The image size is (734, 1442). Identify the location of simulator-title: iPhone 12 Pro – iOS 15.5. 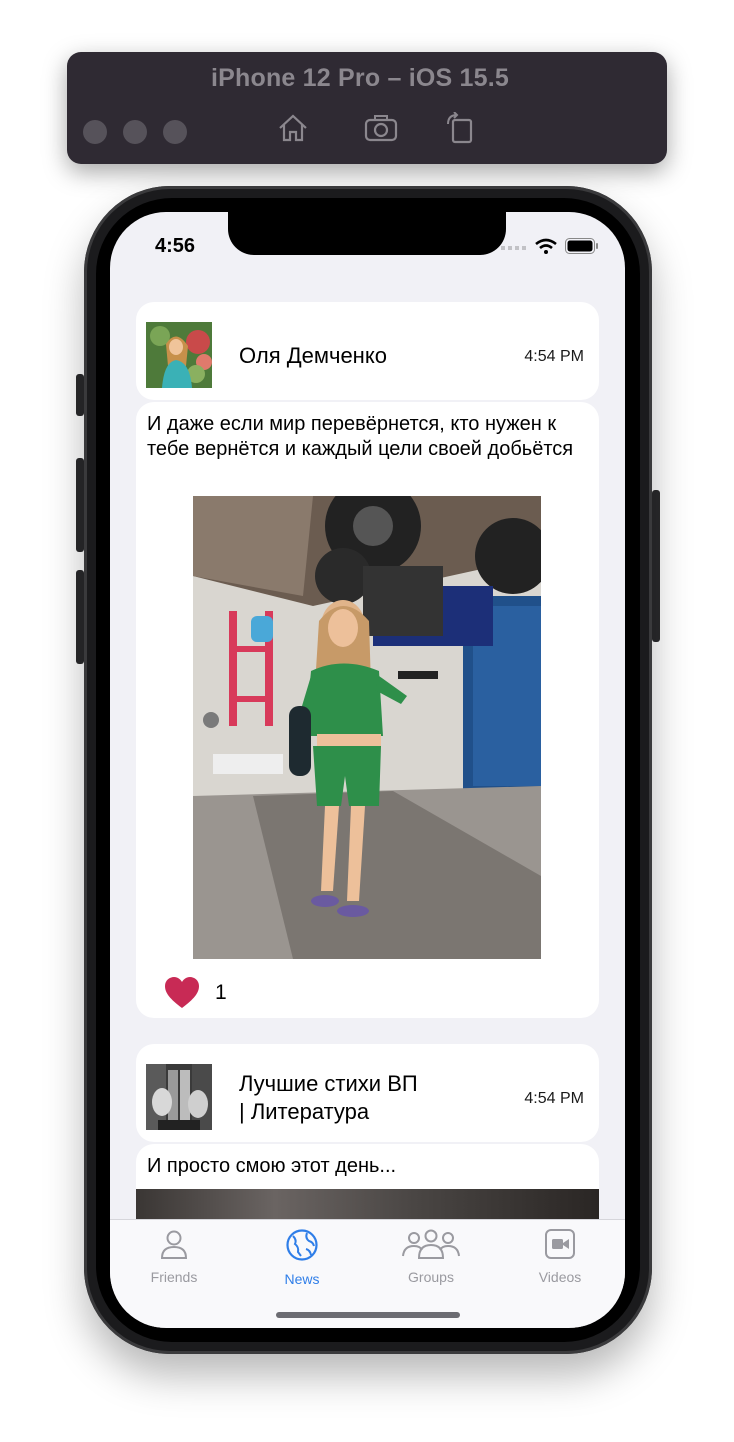
(360, 78).